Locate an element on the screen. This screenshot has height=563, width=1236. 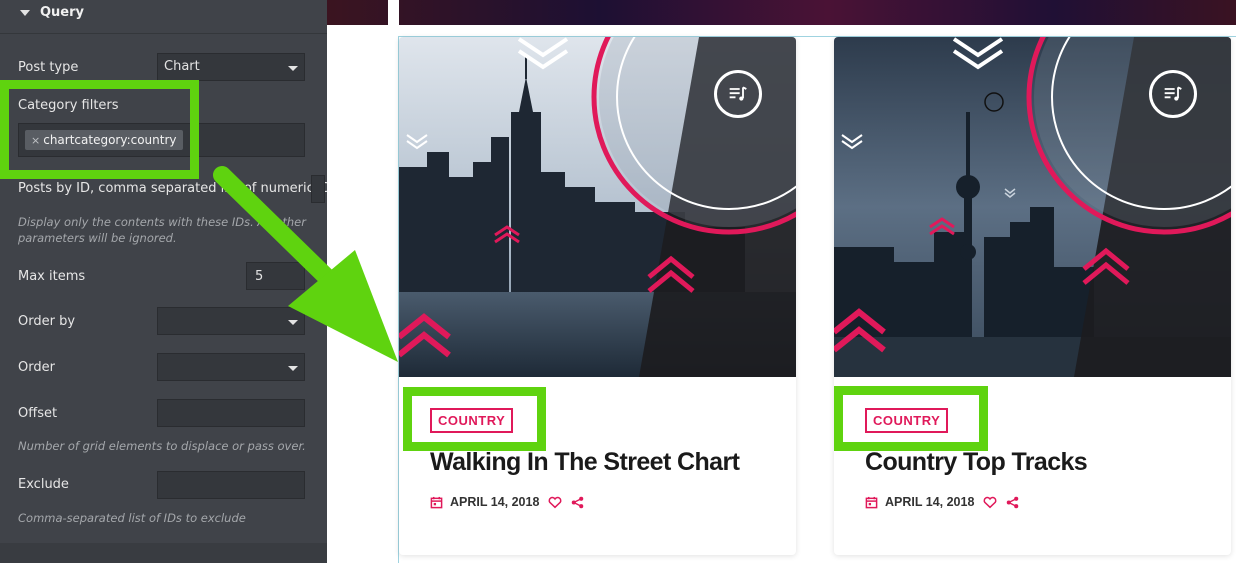
panel-footer-strip is located at coordinates (163, 553).